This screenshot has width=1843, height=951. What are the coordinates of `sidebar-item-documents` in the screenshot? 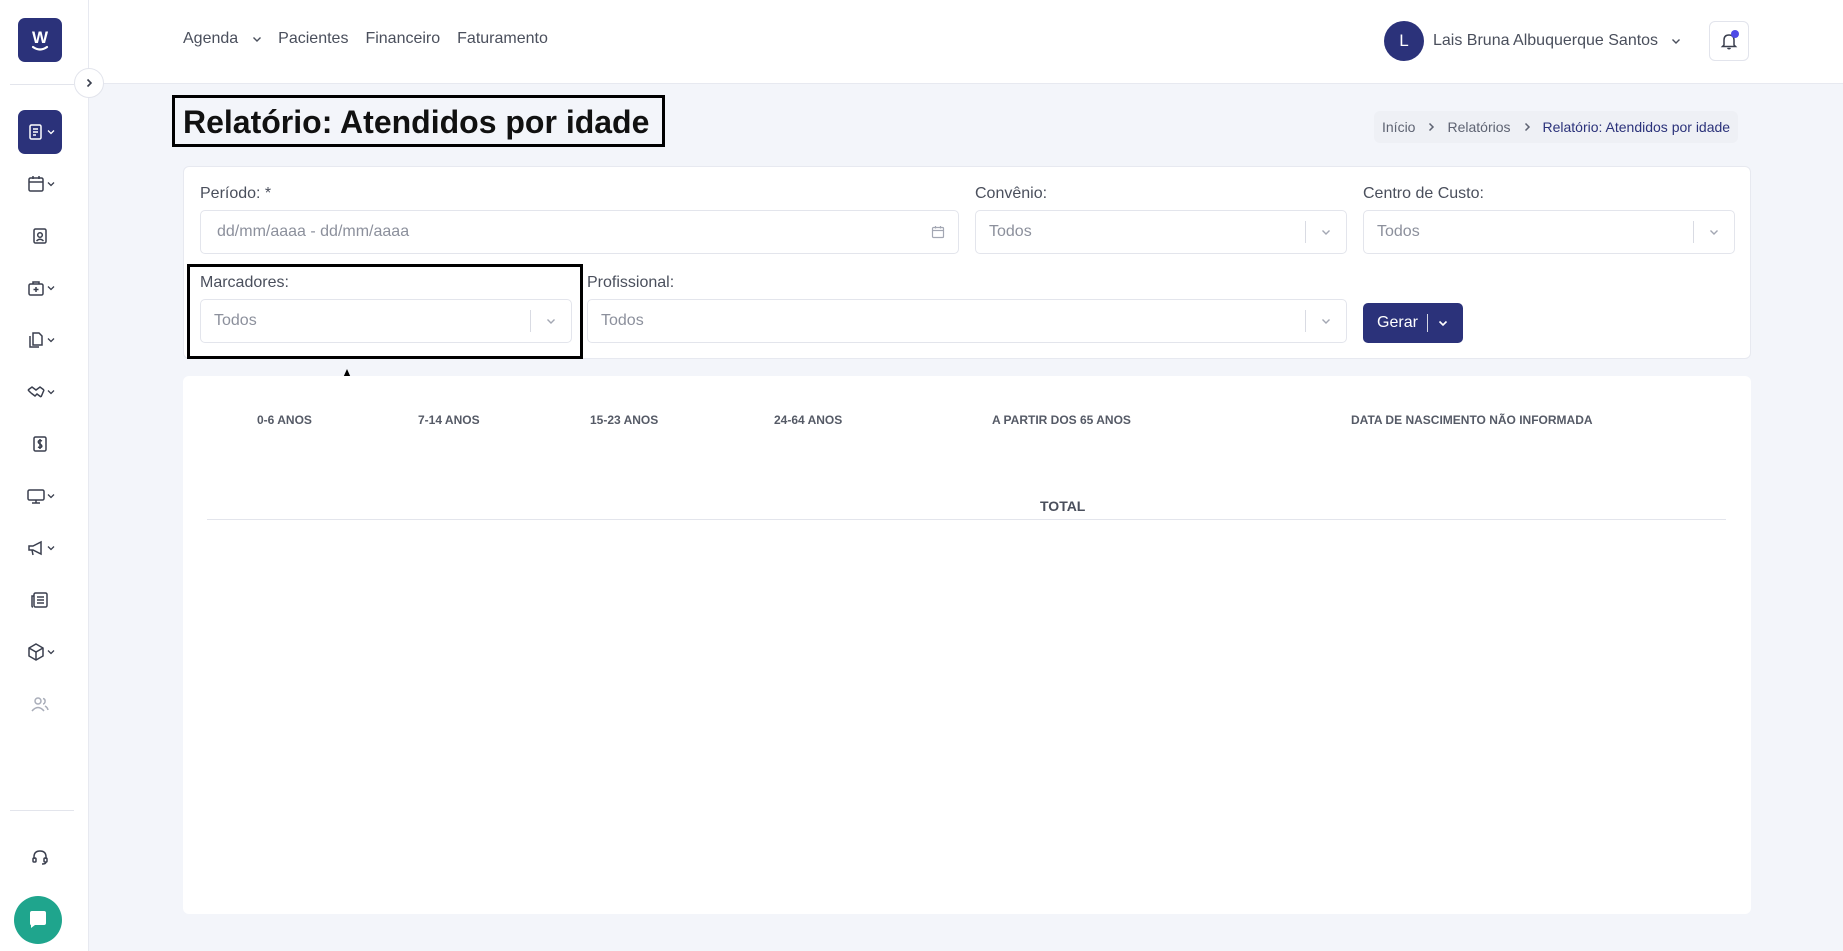 It's located at (40, 340).